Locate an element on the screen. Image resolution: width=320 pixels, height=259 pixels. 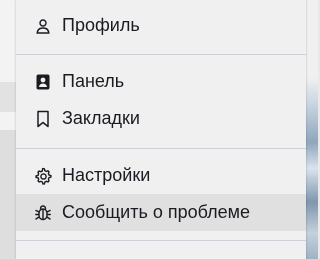
menu-item-settings: Настройки is located at coordinates (161, 175).